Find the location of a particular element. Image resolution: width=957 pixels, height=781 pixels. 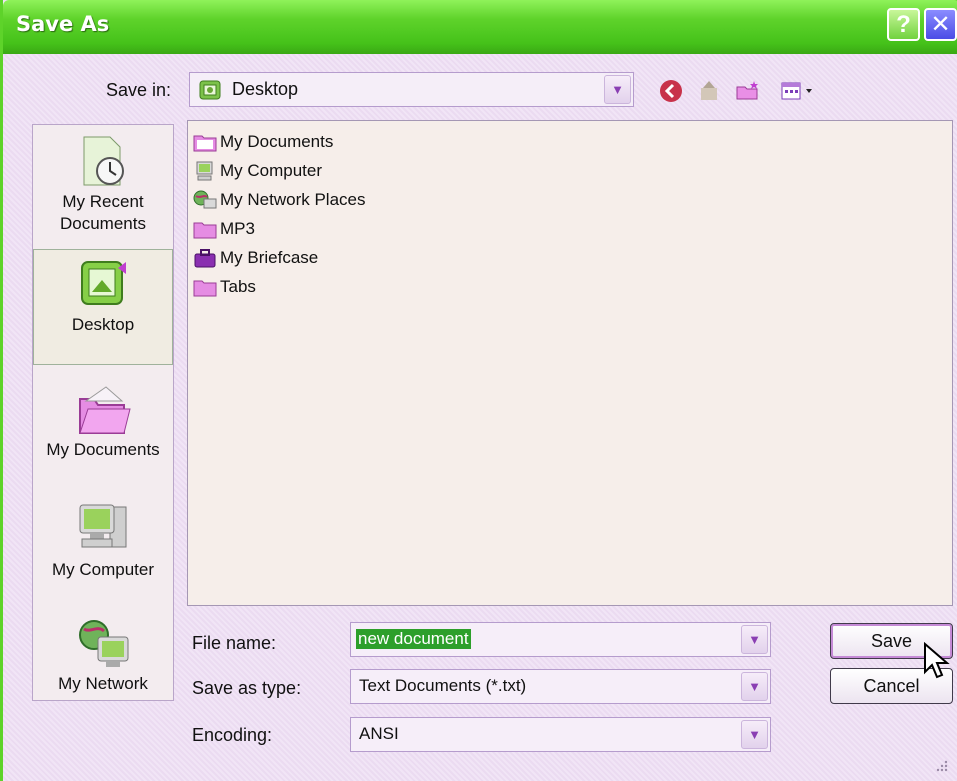

views-menu-button is located at coordinates (798, 91).